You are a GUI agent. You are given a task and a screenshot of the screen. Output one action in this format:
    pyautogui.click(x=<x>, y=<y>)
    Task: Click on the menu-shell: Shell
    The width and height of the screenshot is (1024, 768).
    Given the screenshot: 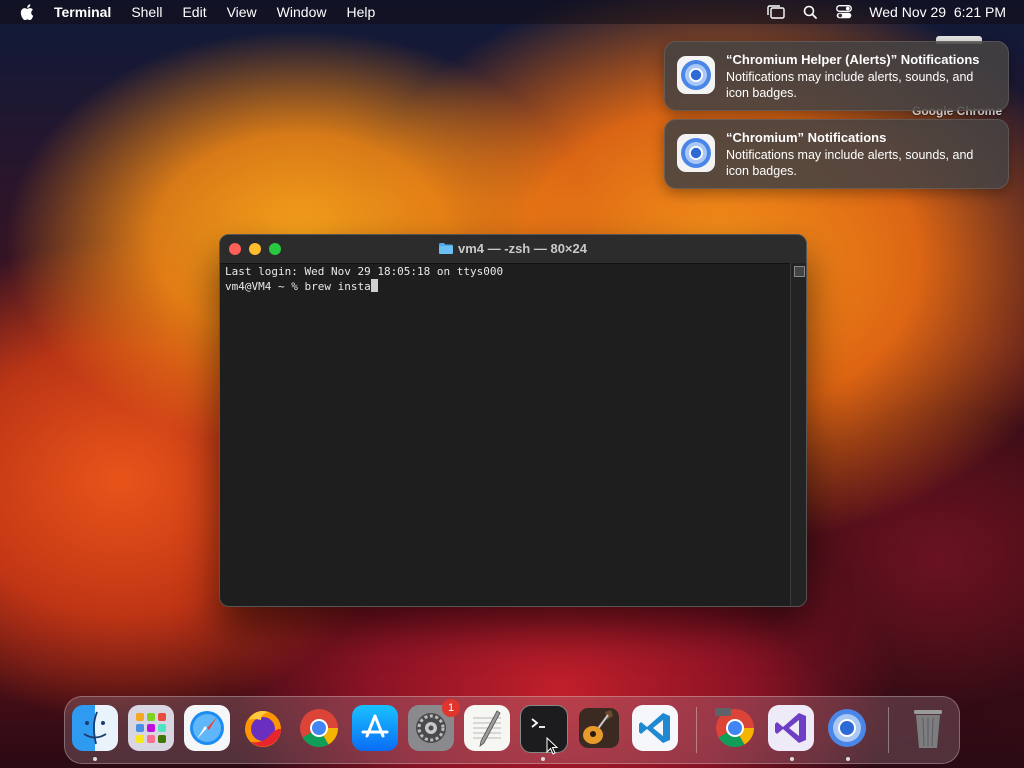 What is the action you would take?
    pyautogui.click(x=146, y=12)
    